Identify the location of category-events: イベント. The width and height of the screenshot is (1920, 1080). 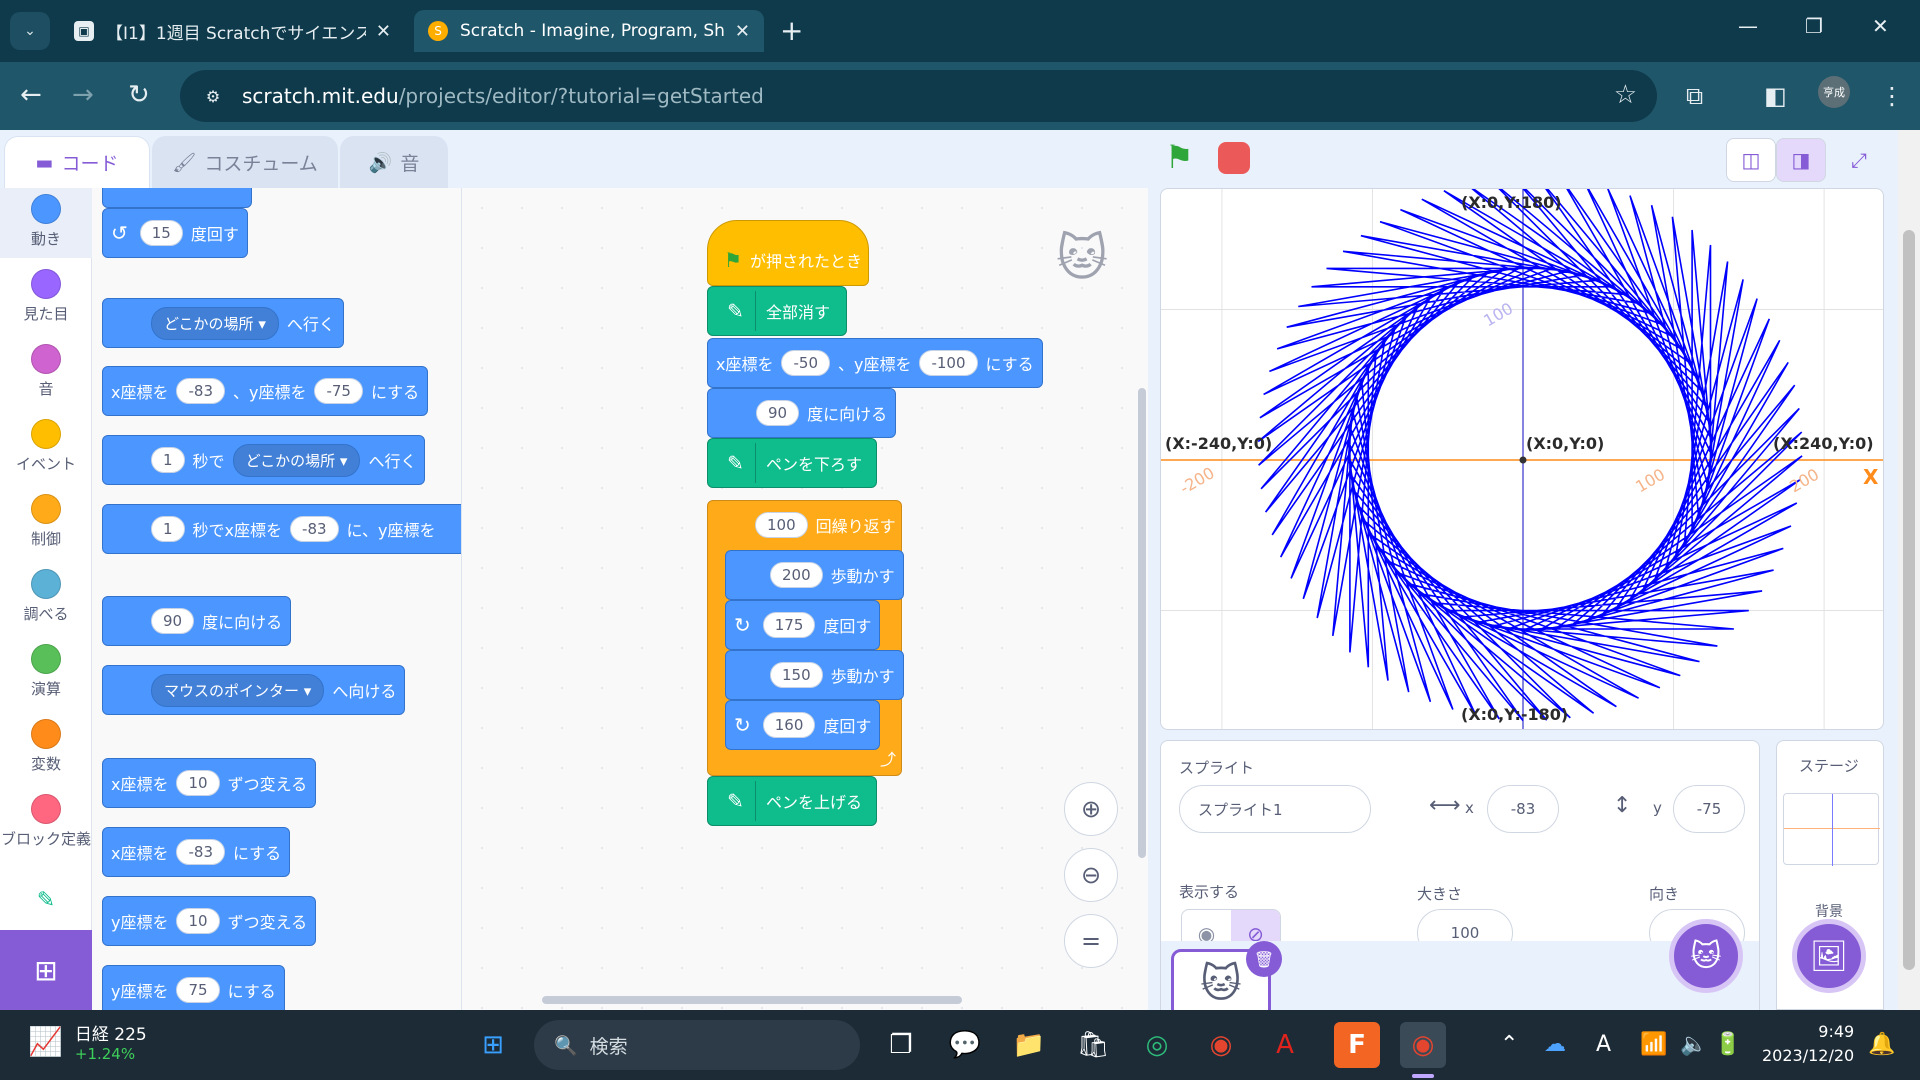
(46, 448).